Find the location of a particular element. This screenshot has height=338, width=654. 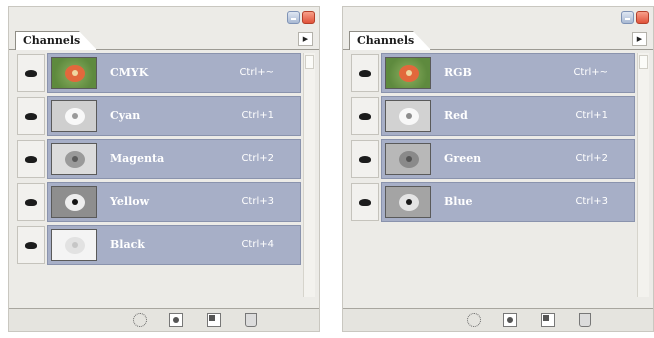

channel-row-green: Green Ctrl+2 is located at coordinates (491, 159).